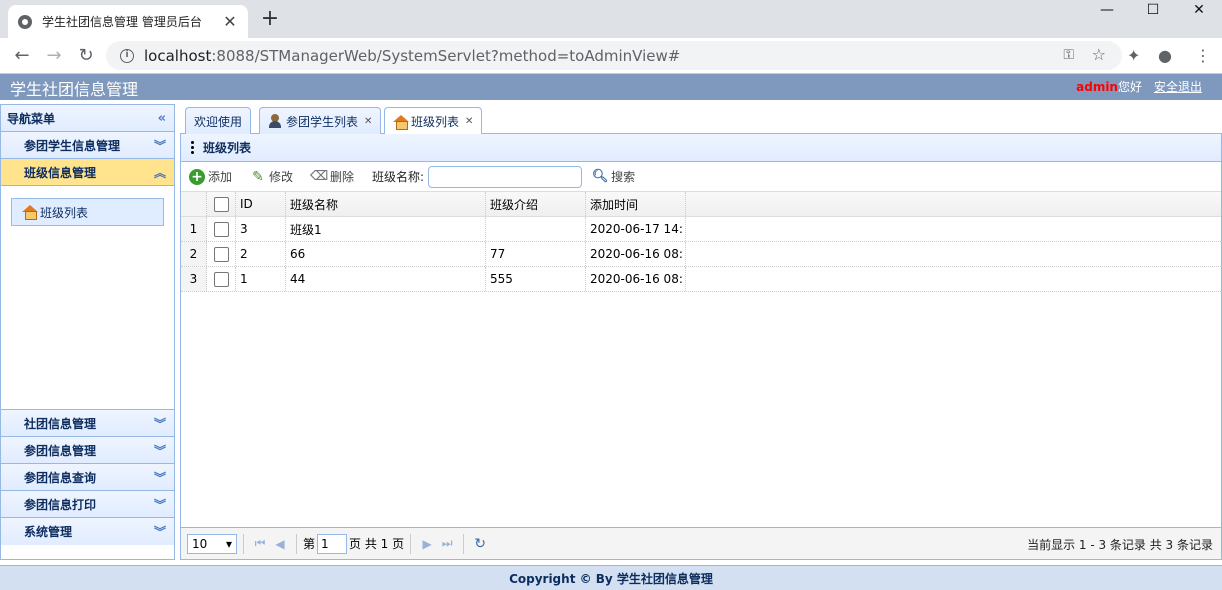  Describe the element at coordinates (613, 176) in the screenshot. I see `search-button: 🔍︎ 搜索` at that location.